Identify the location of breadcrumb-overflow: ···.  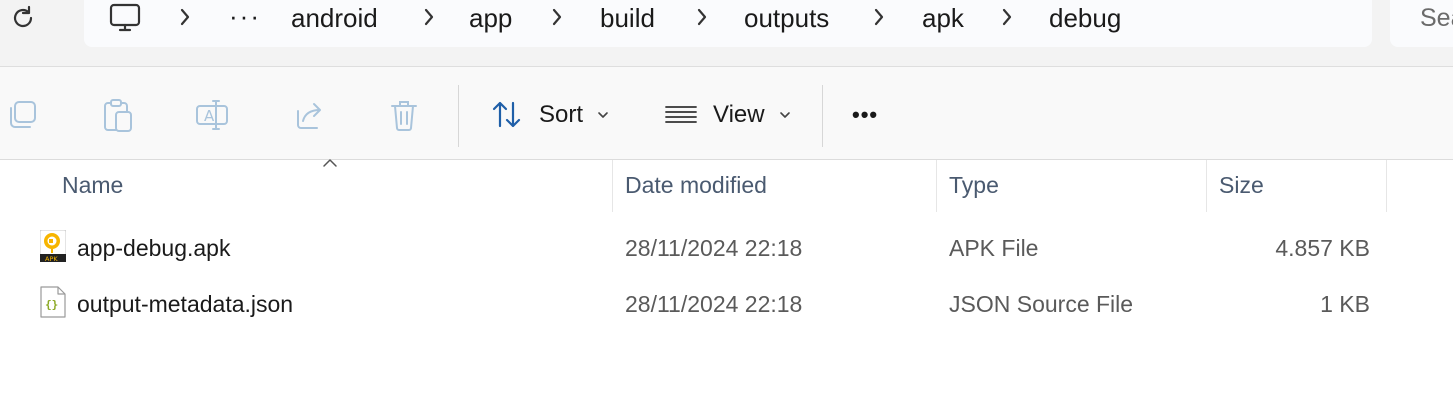
(245, 16).